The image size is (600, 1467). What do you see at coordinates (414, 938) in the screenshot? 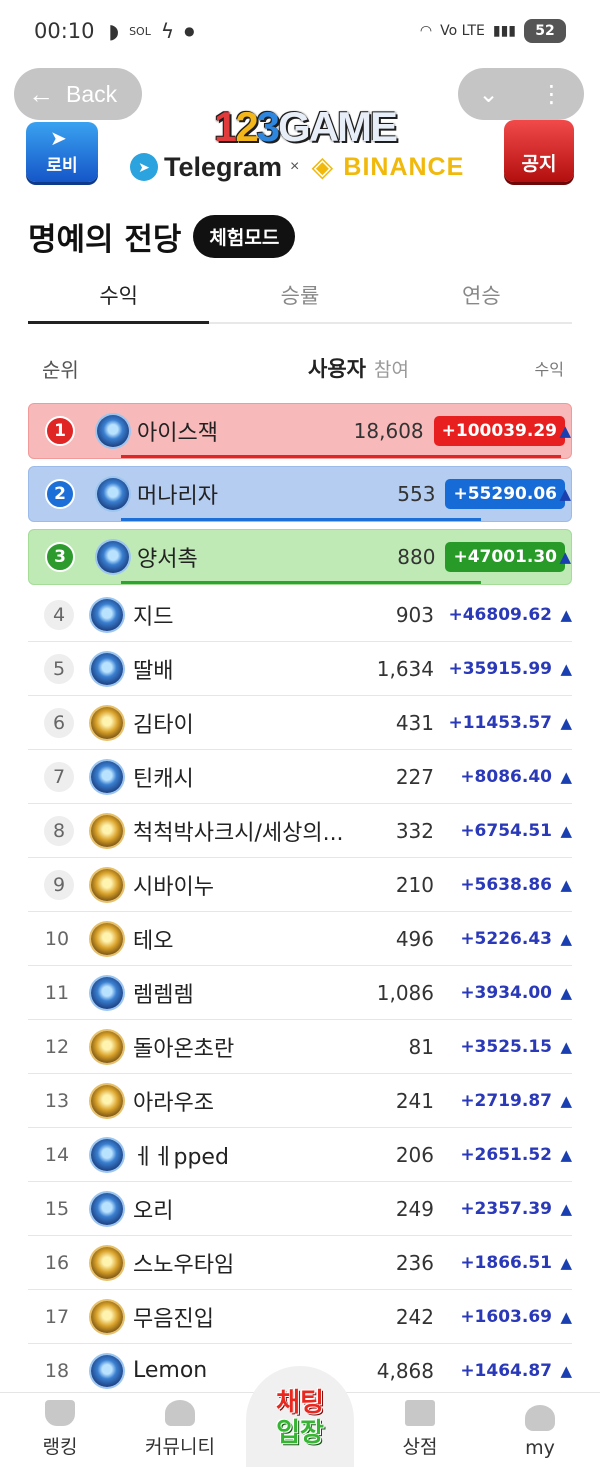
I see `participation-count: 496` at bounding box center [414, 938].